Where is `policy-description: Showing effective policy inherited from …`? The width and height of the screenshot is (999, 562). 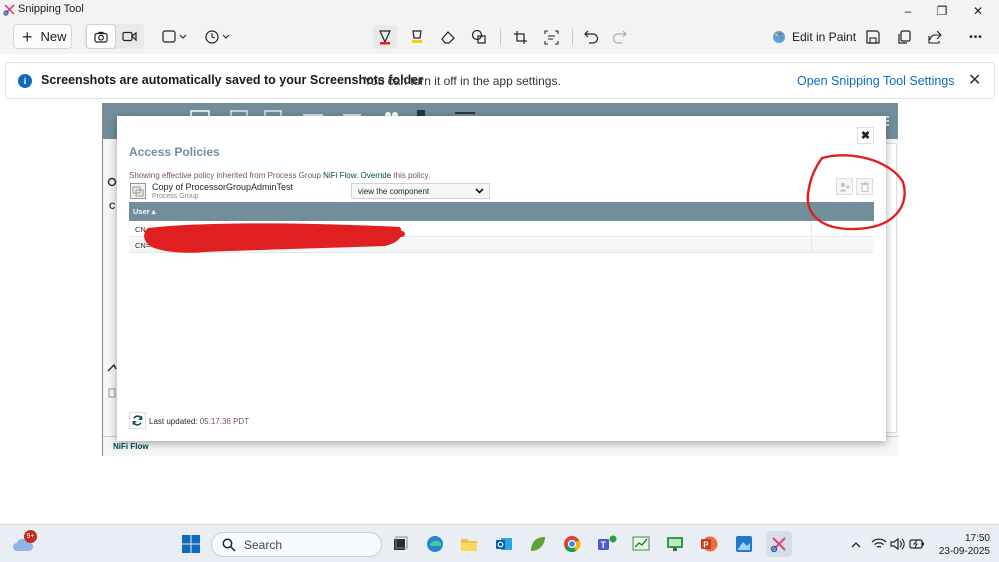 policy-description: Showing effective policy inherited from … is located at coordinates (279, 175).